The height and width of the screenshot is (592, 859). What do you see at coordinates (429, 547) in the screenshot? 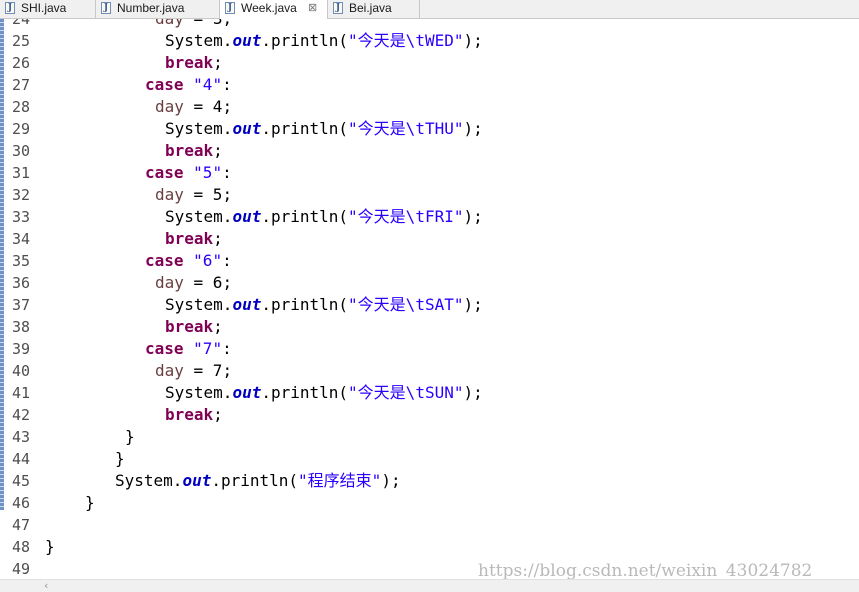
I see `code-line: 48}` at bounding box center [429, 547].